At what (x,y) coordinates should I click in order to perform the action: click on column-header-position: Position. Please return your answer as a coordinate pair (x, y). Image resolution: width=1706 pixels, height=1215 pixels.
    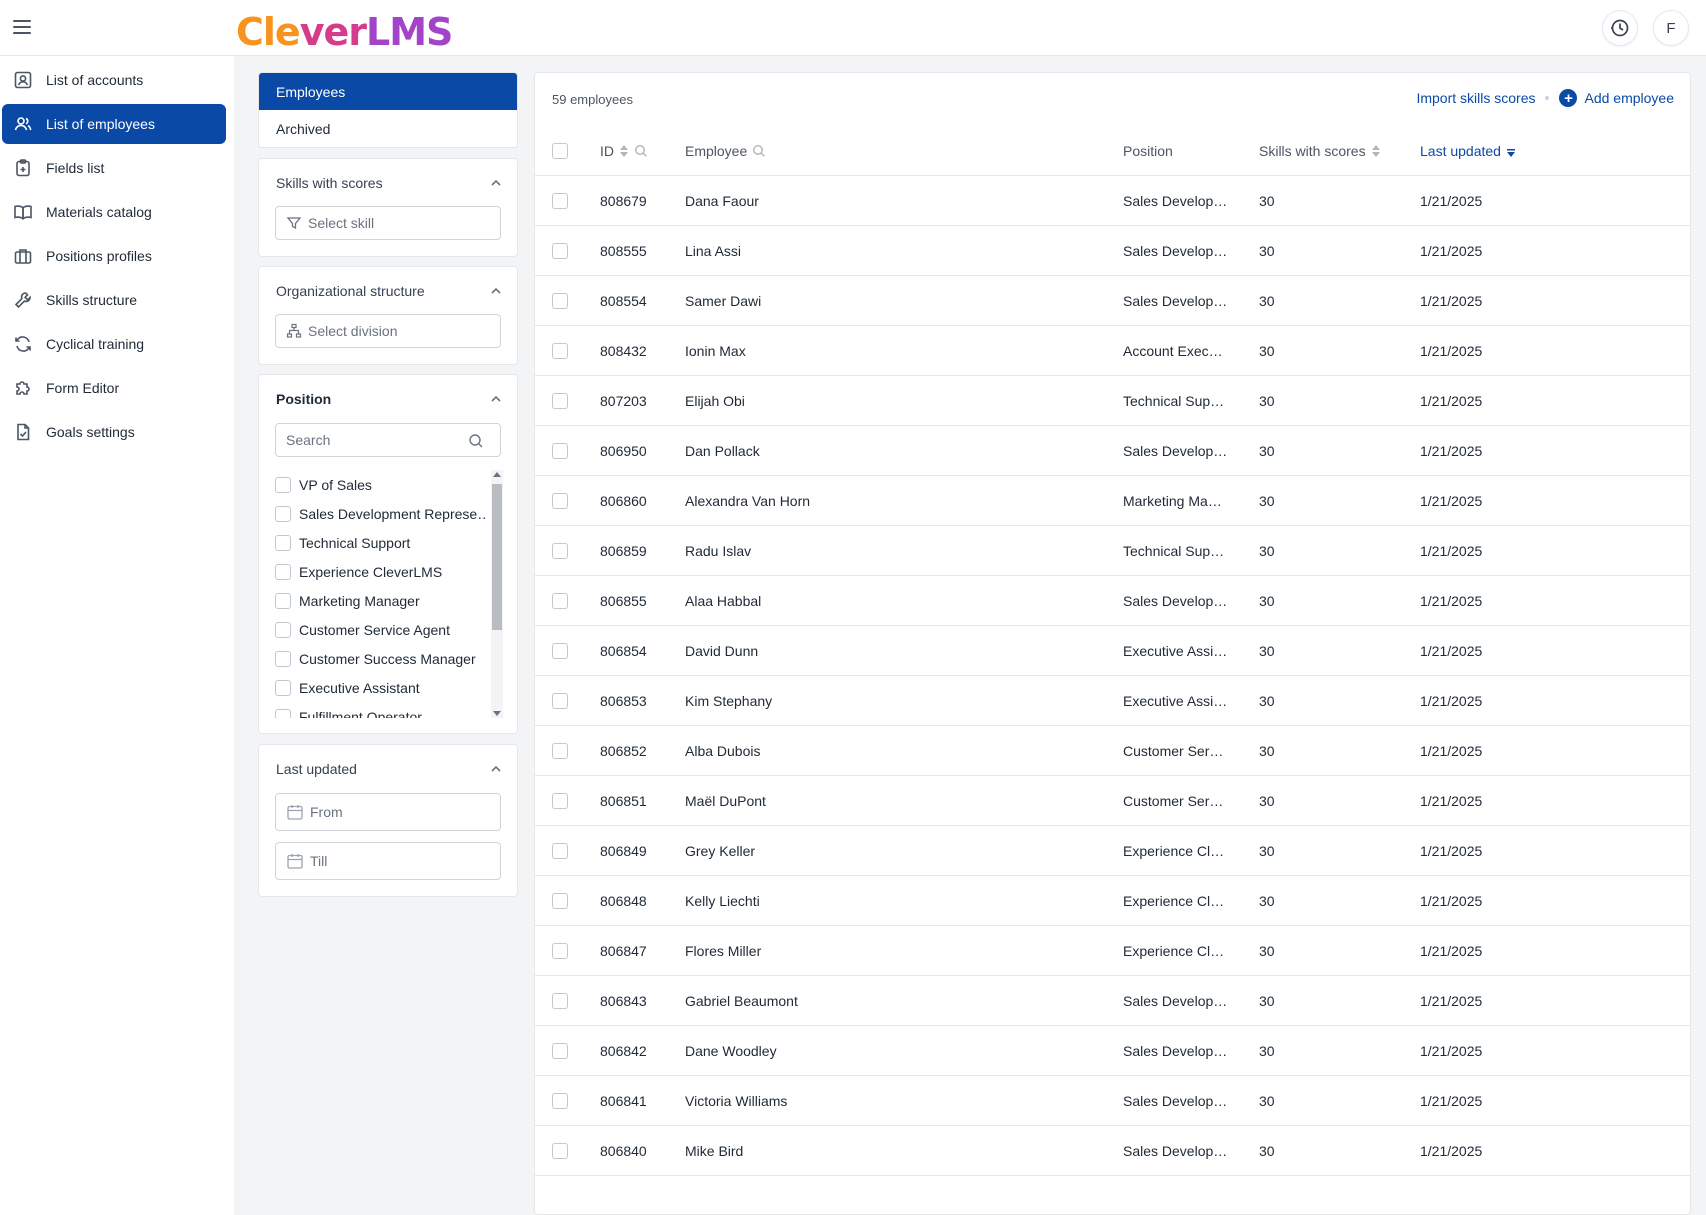
    Looking at the image, I should click on (1148, 151).